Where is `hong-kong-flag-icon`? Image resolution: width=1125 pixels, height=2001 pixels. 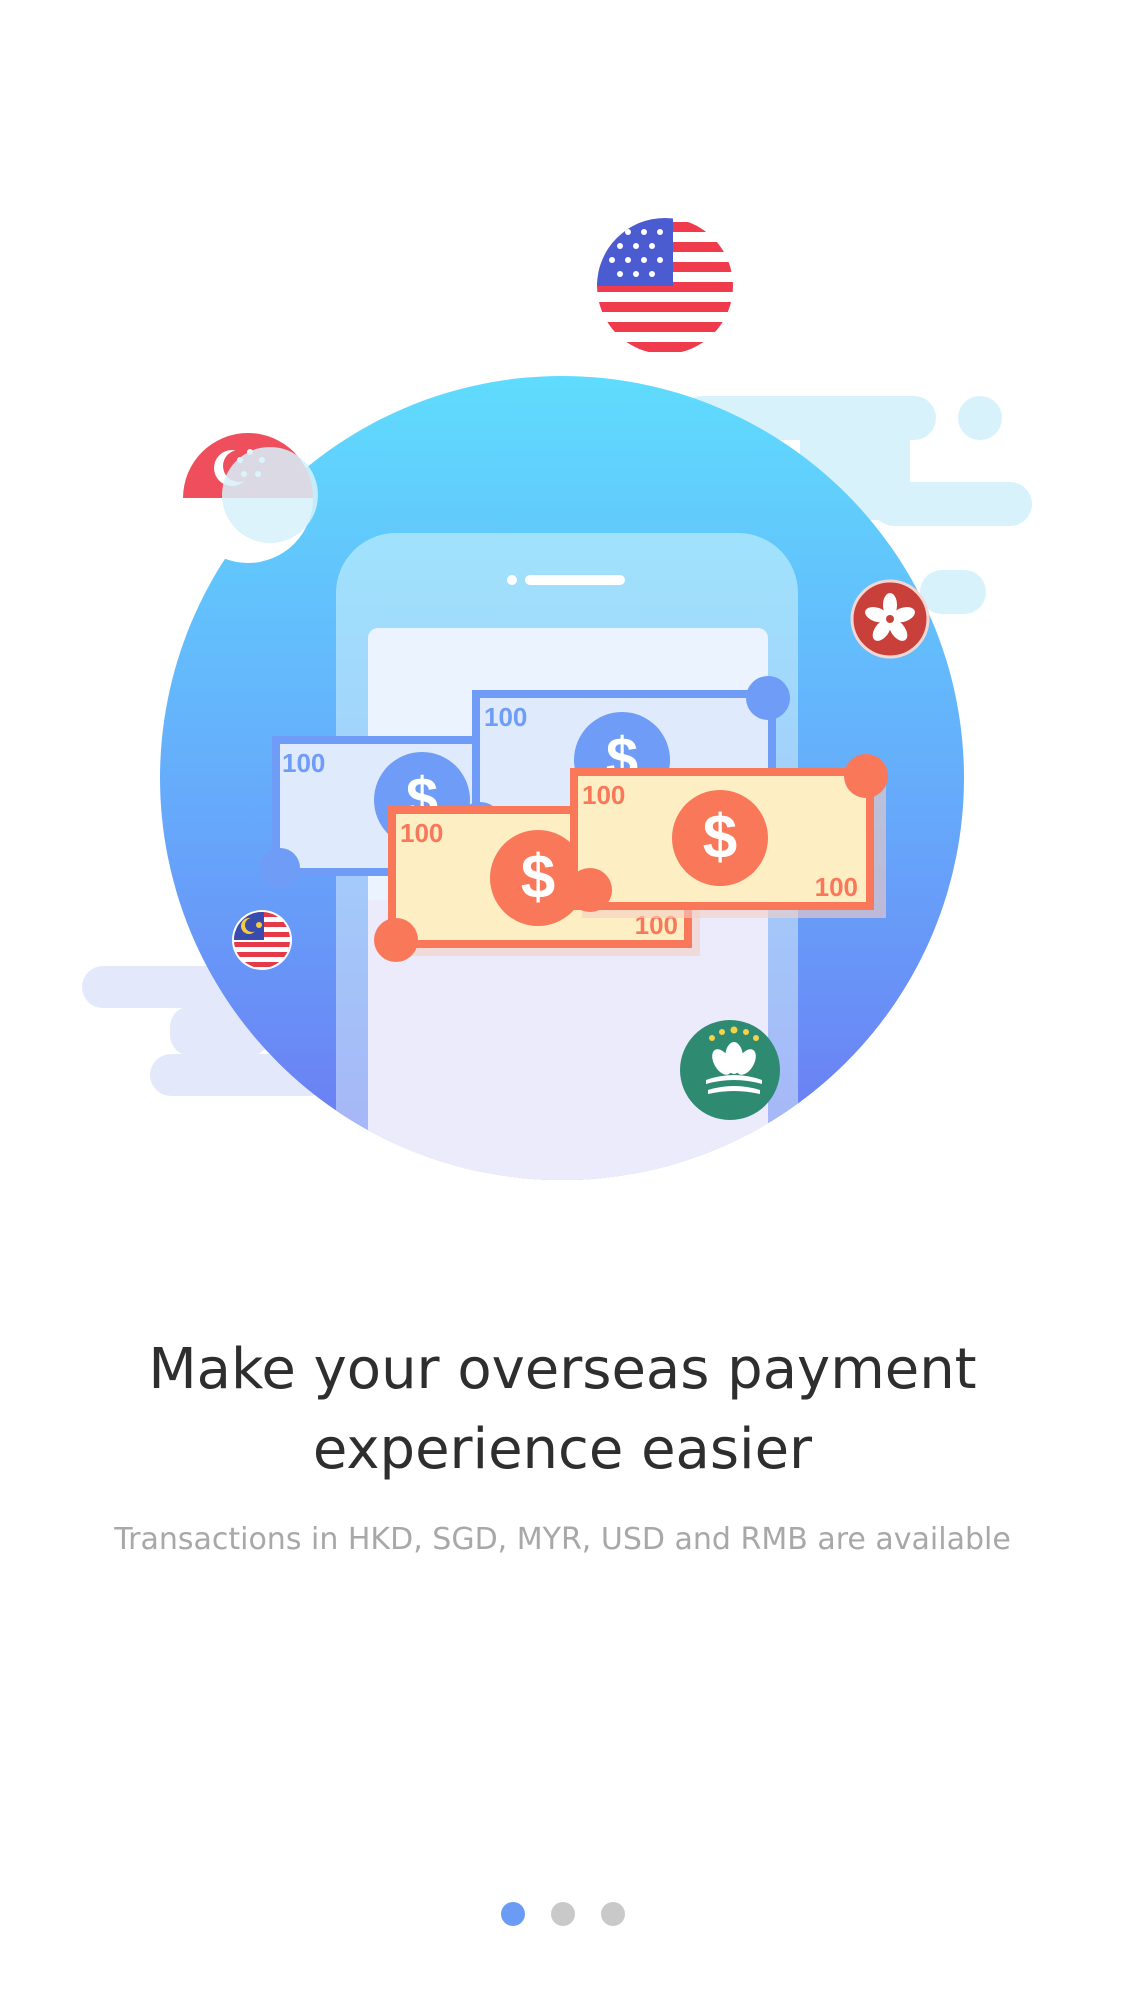 hong-kong-flag-icon is located at coordinates (890, 619).